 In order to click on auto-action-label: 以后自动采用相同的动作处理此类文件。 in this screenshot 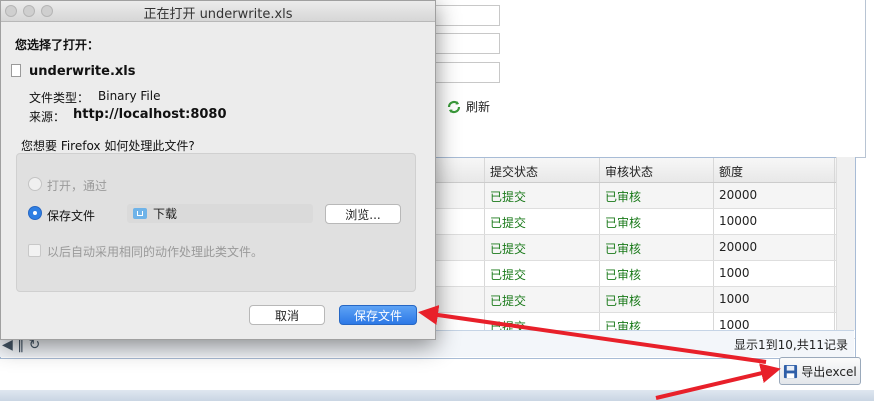, I will do `click(155, 252)`.